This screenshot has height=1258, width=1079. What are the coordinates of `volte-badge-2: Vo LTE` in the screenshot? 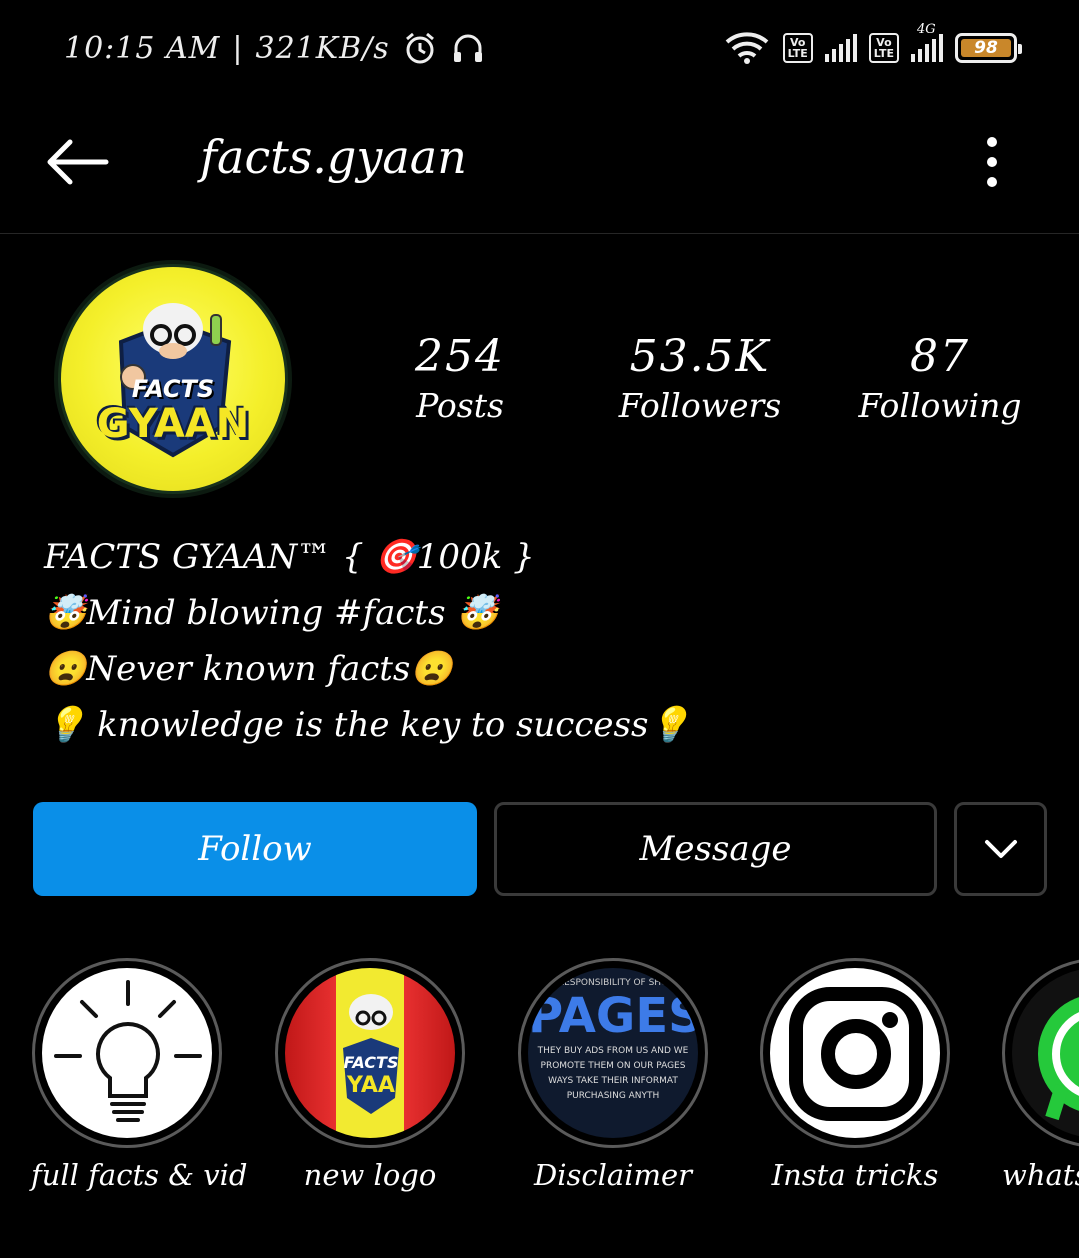 It's located at (883, 48).